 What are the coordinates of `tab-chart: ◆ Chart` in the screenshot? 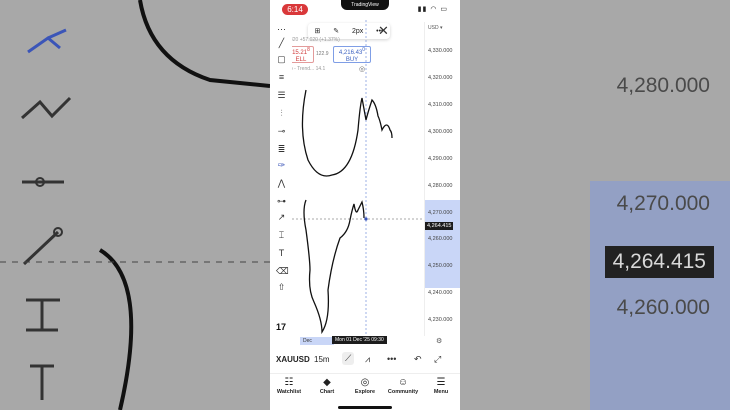 It's located at (327, 386).